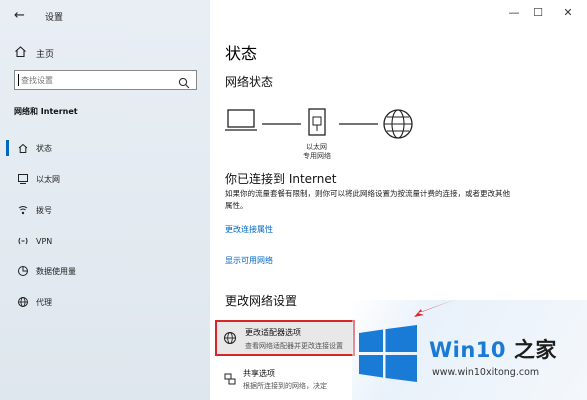  Describe the element at coordinates (105, 148) in the screenshot. I see `sidebar-item-status: 状态` at that location.